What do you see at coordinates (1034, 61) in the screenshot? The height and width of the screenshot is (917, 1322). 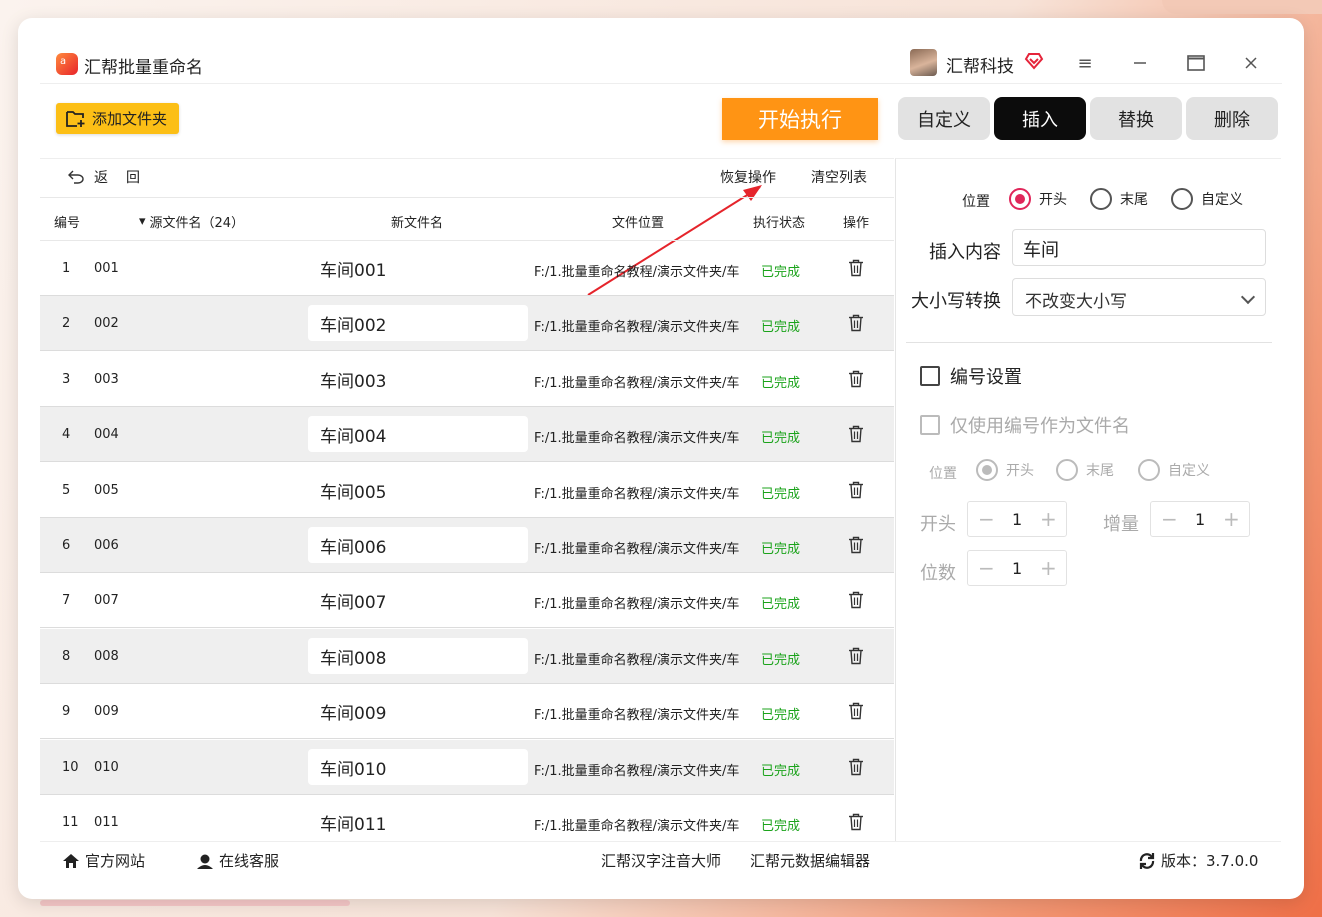 I see `vip-heart-icon` at bounding box center [1034, 61].